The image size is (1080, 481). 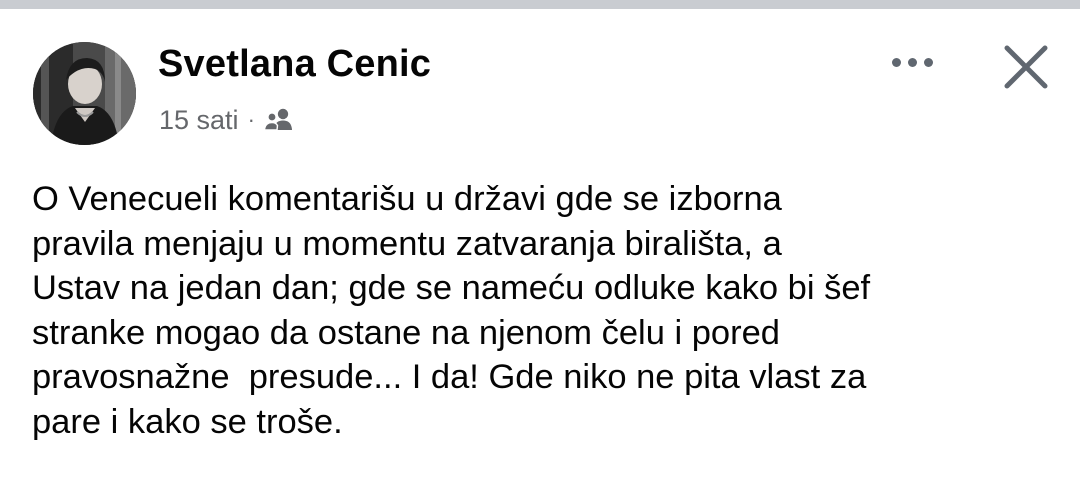 What do you see at coordinates (279, 120) in the screenshot?
I see `friends-icon` at bounding box center [279, 120].